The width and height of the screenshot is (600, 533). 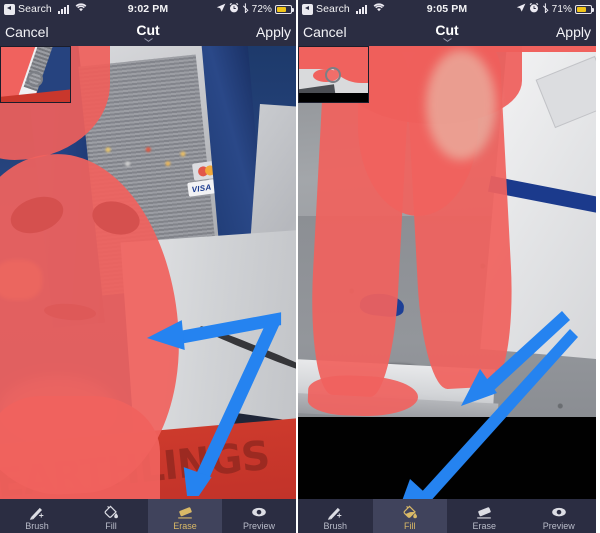 I want to click on letterbox-black-bar, so click(x=447, y=458).